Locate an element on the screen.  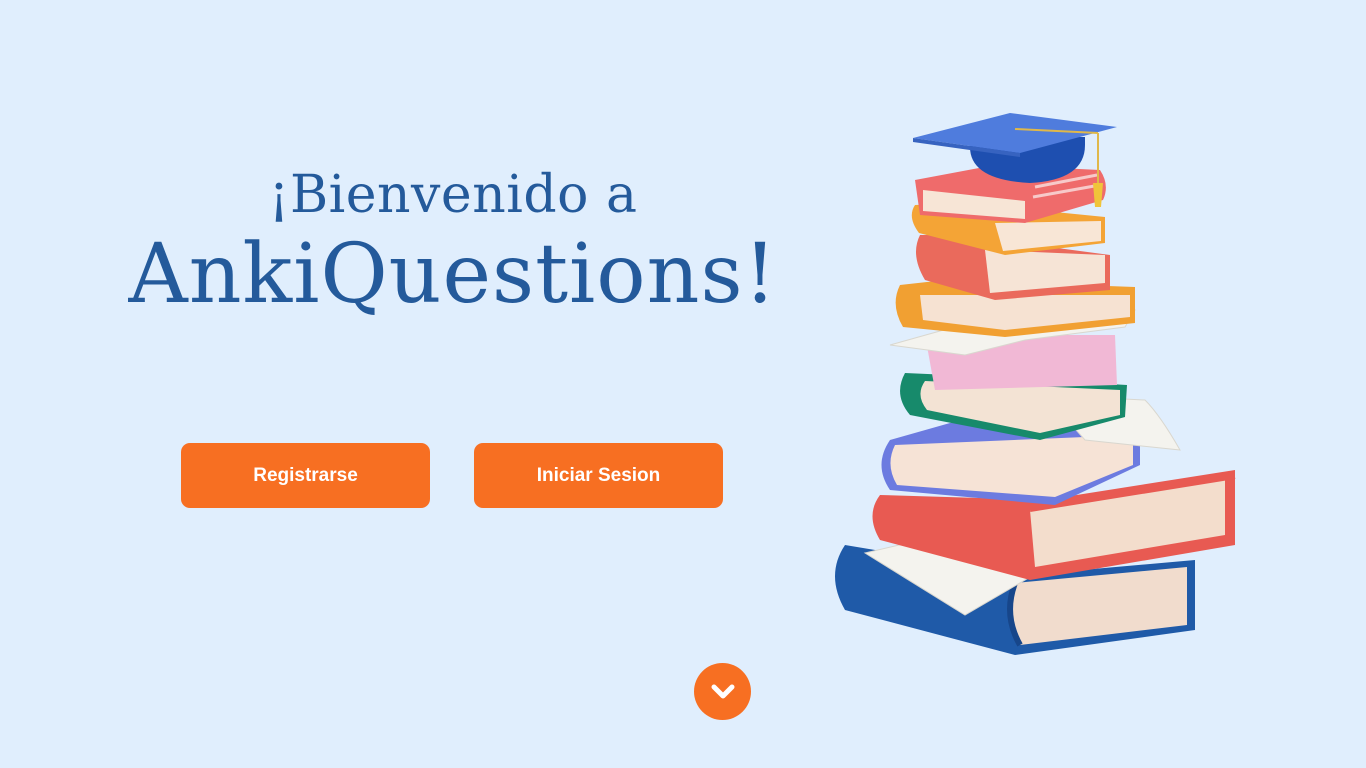
login-button-label: Iniciar Sesion is located at coordinates (598, 475).